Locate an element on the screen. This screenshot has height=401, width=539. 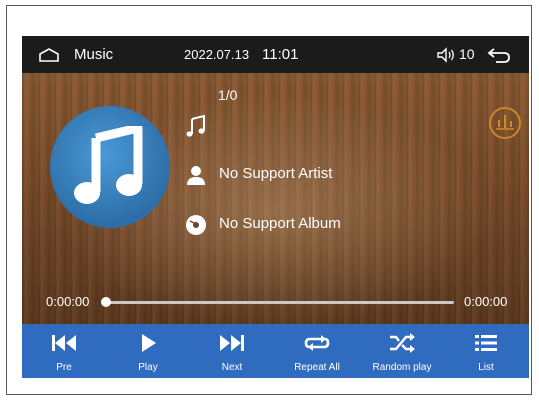
artist-icon is located at coordinates (196, 175).